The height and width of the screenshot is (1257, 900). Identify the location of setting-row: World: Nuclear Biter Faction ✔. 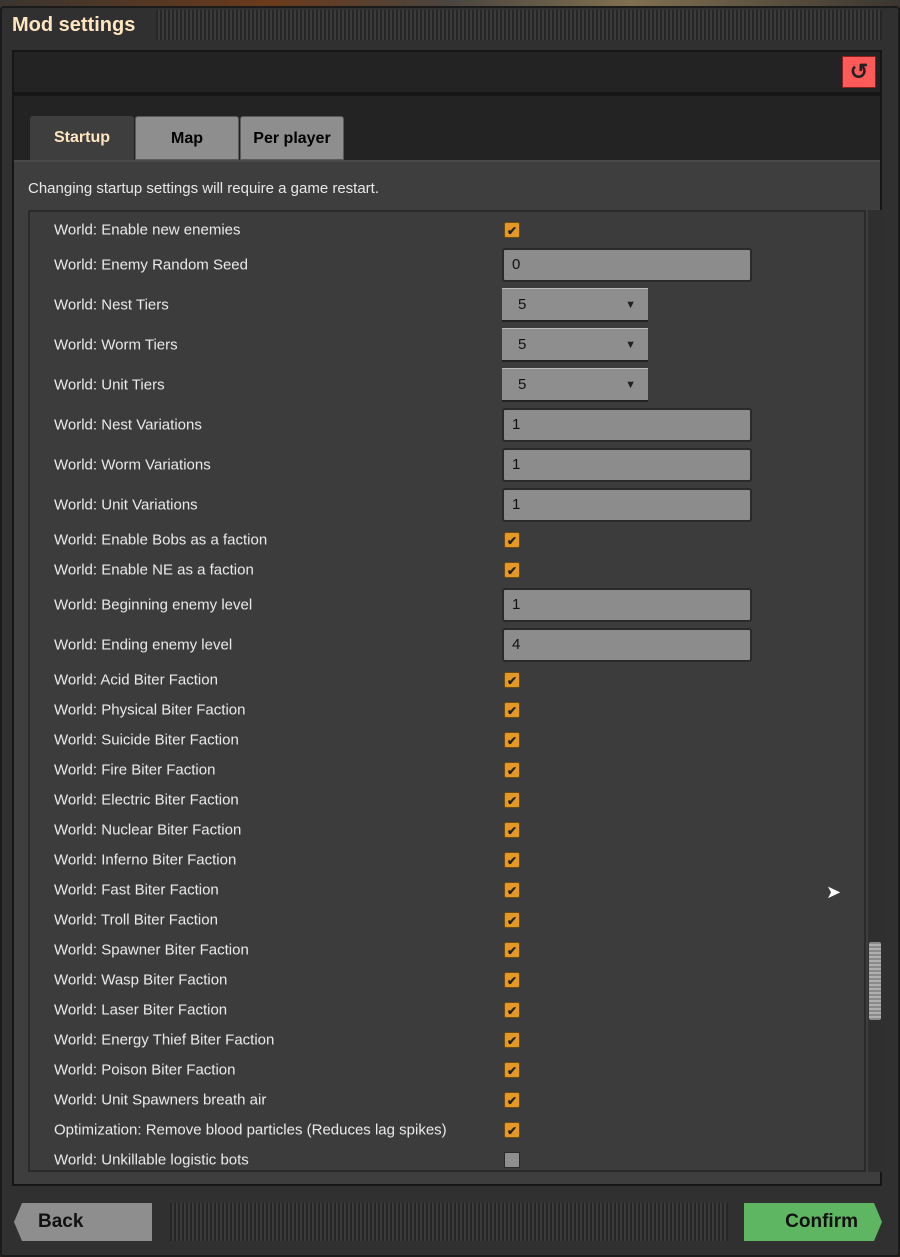
(440, 830).